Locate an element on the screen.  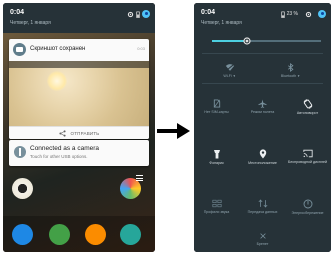
tile-location-label: Местоположение is located at coordinates (262, 163).